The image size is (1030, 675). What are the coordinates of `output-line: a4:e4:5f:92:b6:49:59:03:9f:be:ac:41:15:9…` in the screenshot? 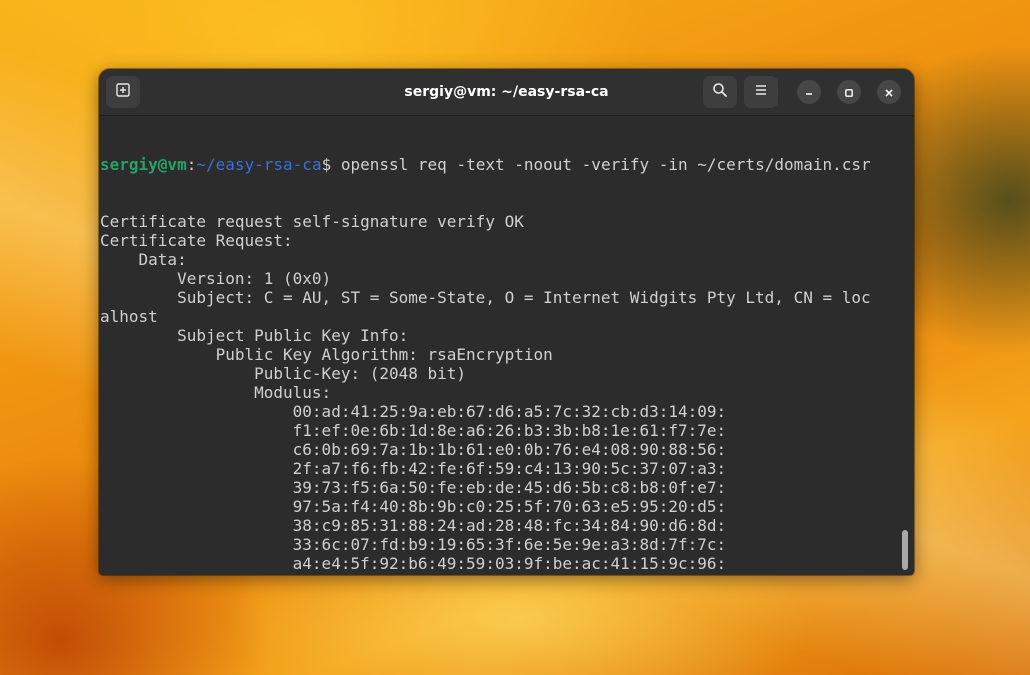 It's located at (413, 563).